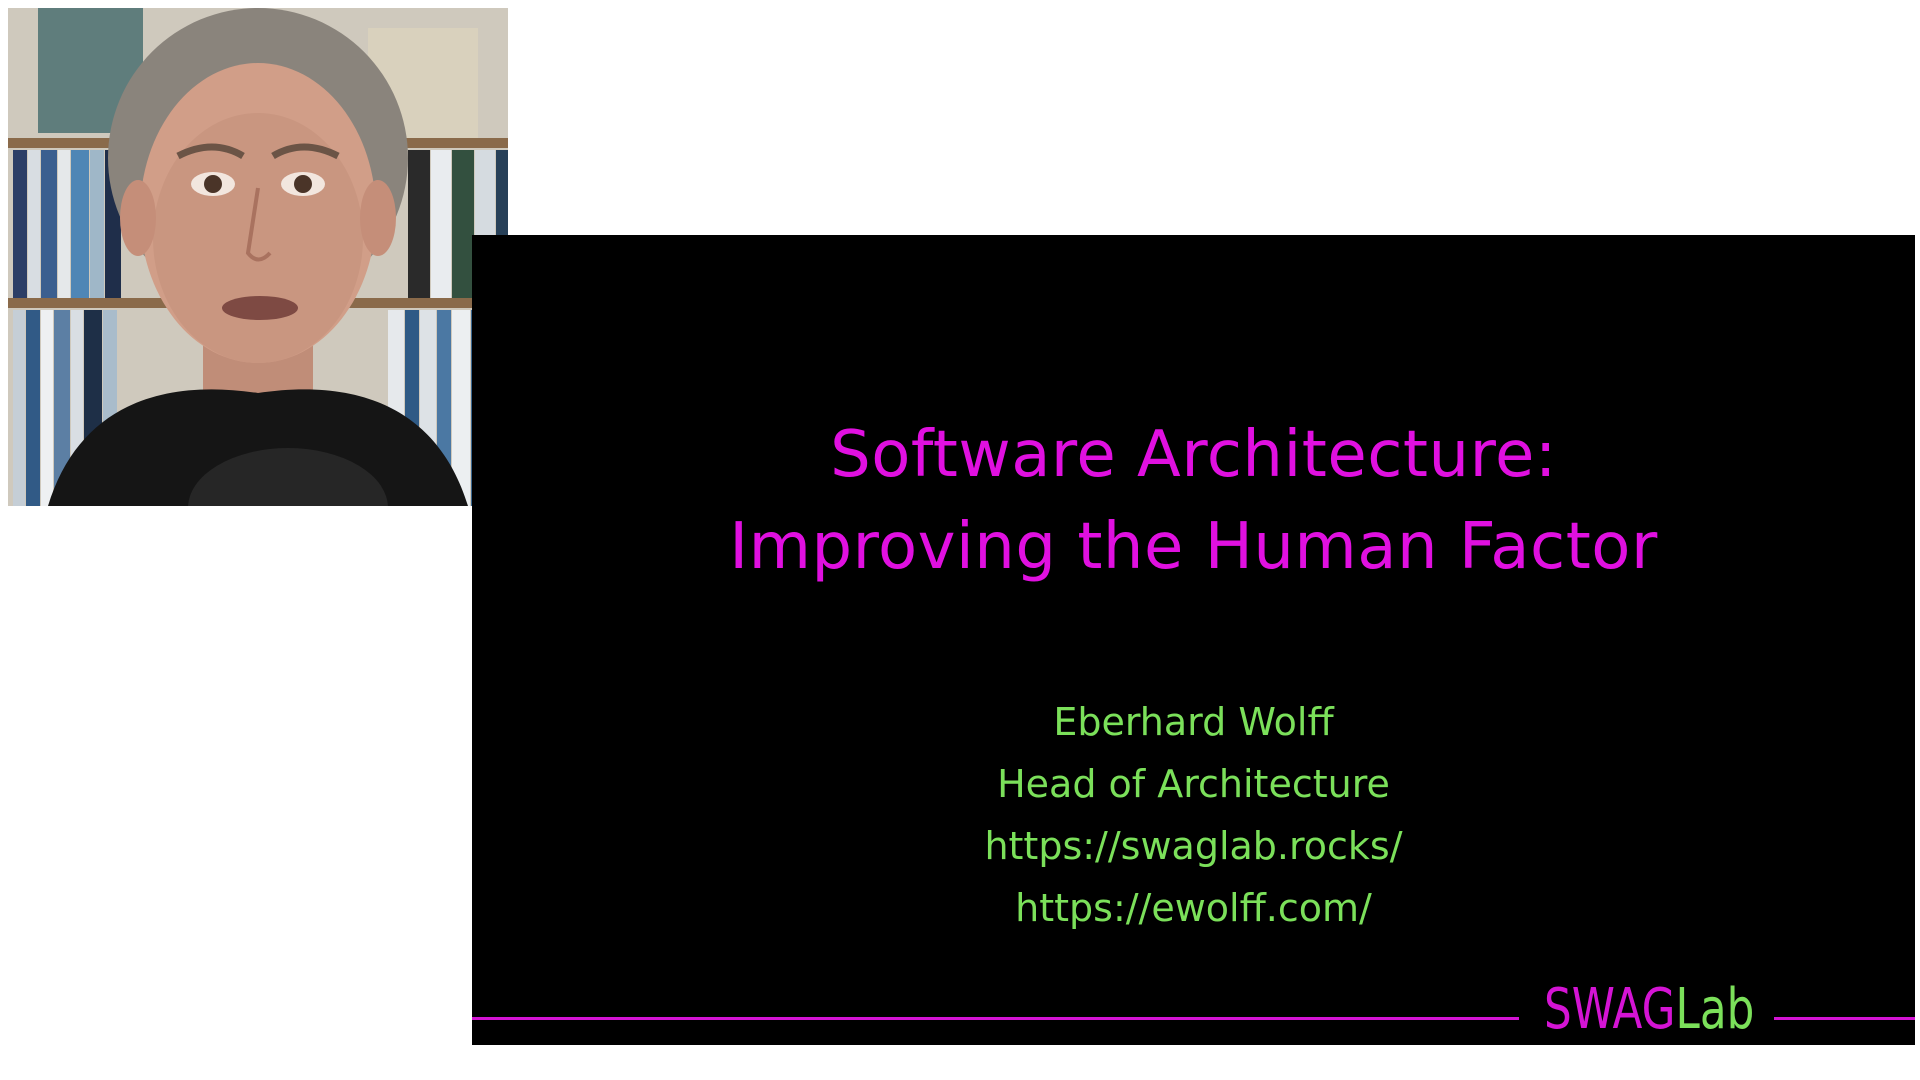  I want to click on presenter-image, so click(258, 257).